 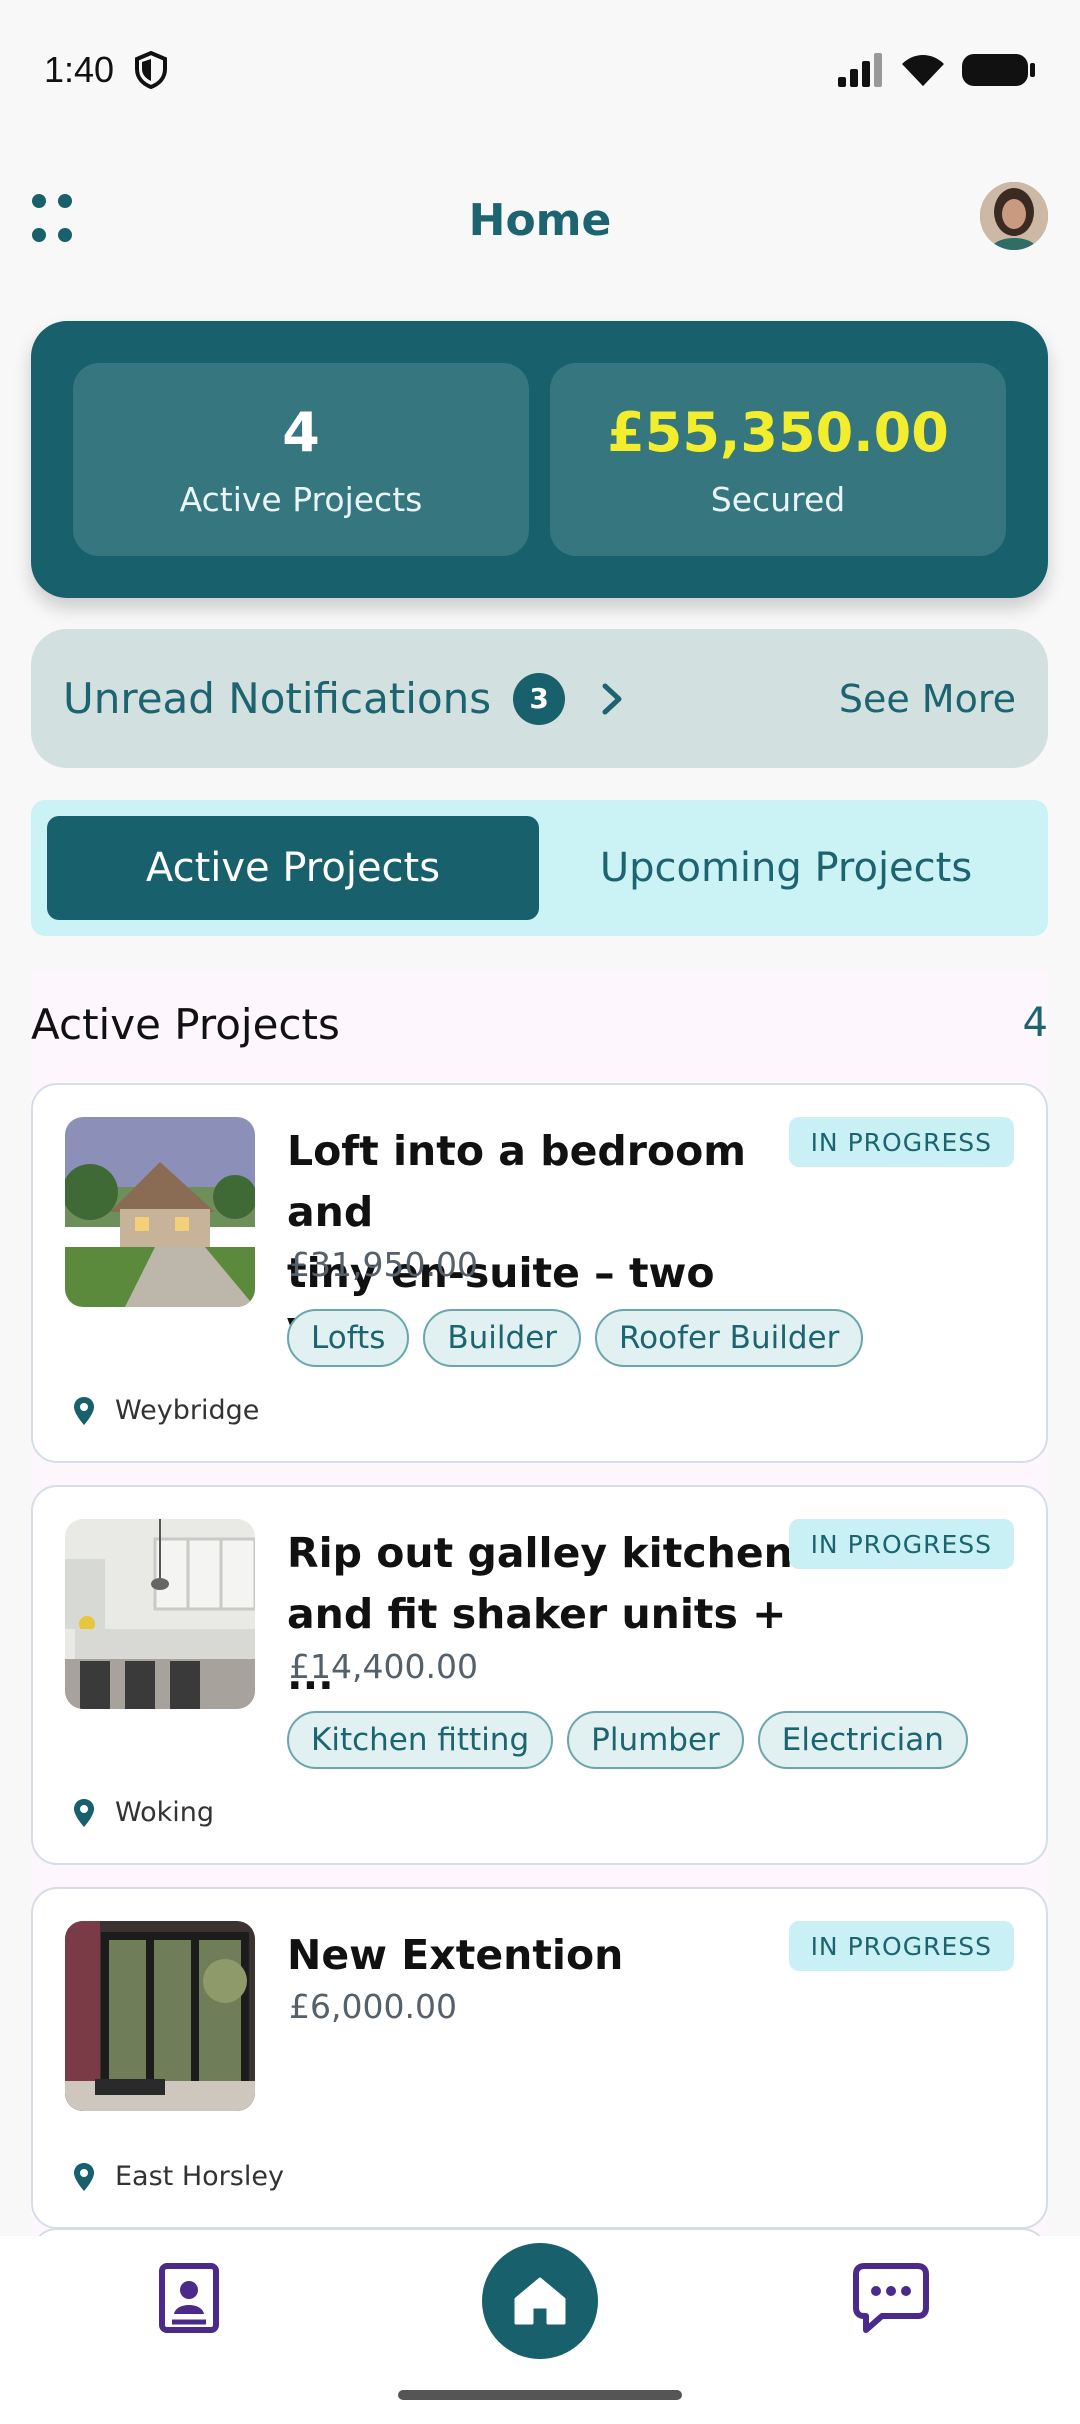 What do you see at coordinates (927, 699) in the screenshot?
I see `see-more-link: See More` at bounding box center [927, 699].